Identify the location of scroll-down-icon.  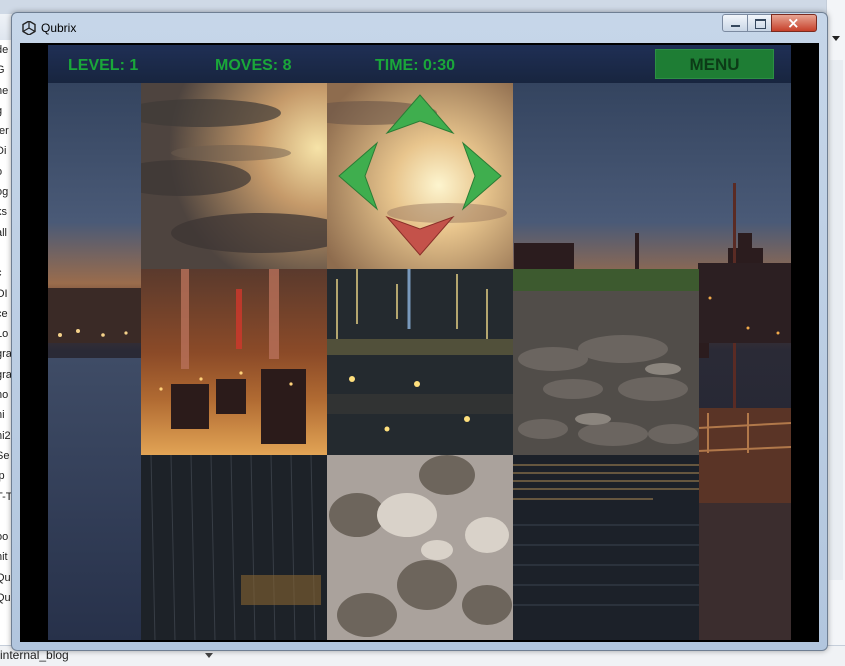
(836, 38).